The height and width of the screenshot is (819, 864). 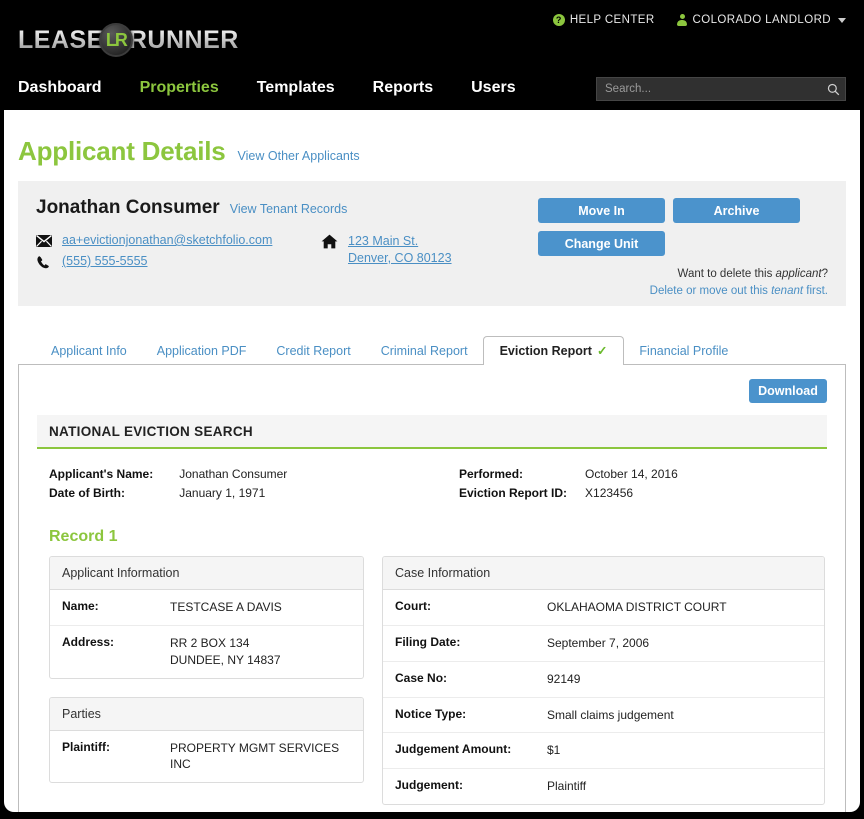 What do you see at coordinates (289, 209) in the screenshot?
I see `view-tenant-records-link: View Tenant Records` at bounding box center [289, 209].